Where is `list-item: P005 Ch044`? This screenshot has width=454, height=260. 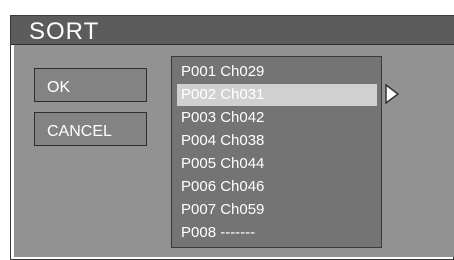
list-item: P005 Ch044 is located at coordinates (276, 164).